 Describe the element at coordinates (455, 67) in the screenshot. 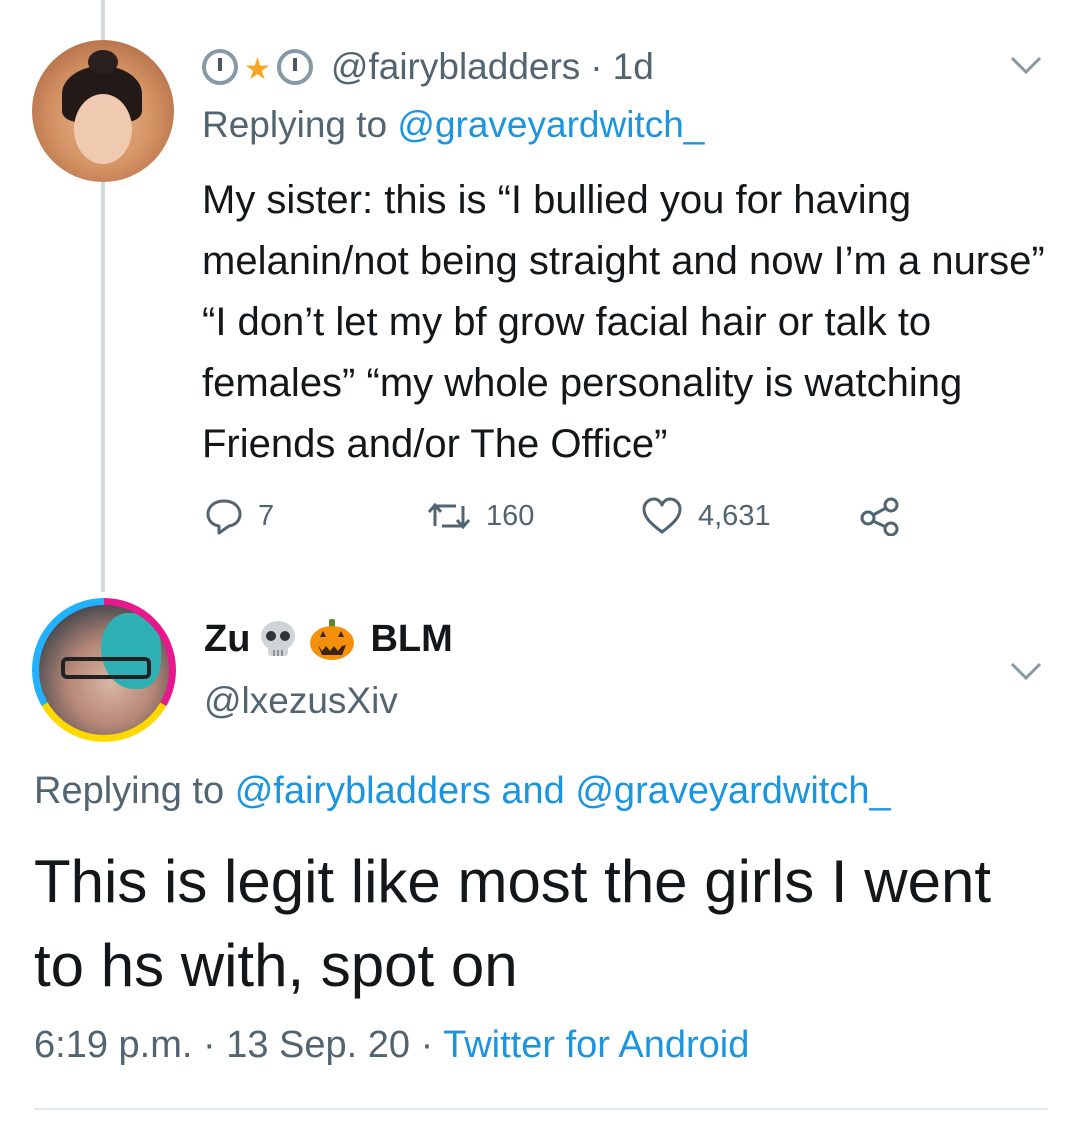

I see `author-handle: @fairybladders` at that location.